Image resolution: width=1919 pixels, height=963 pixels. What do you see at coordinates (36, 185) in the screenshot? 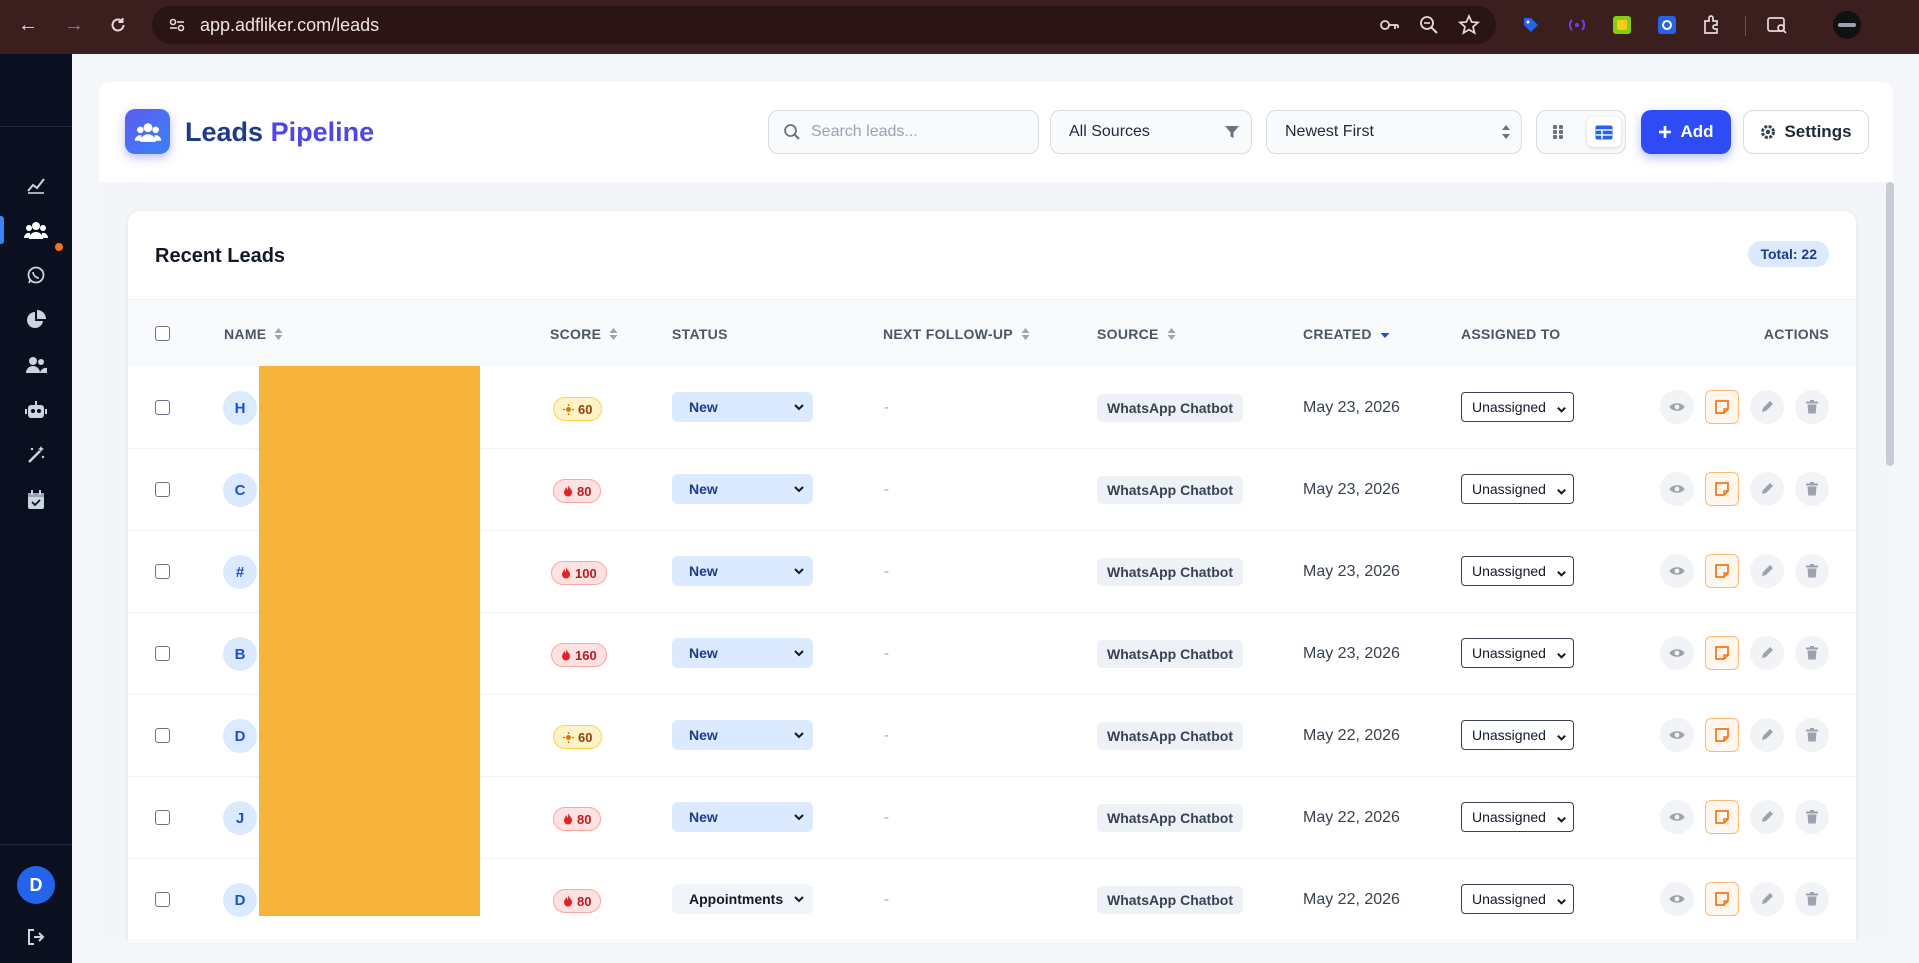
I see `sidebar-item-analytics` at bounding box center [36, 185].